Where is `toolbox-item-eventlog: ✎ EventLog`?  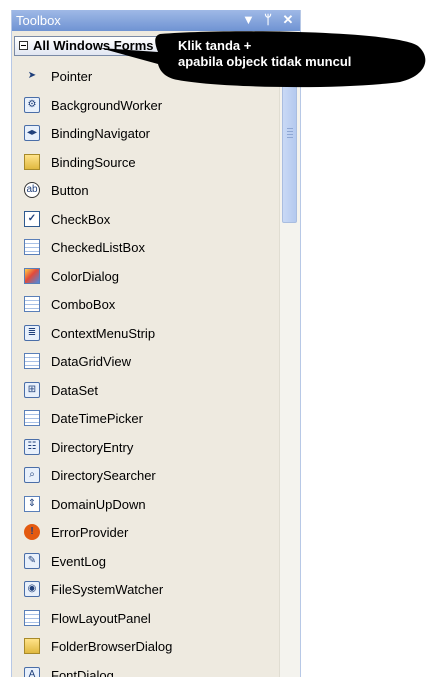
toolbox-item-eventlog: ✎ EventLog is located at coordinates (145, 561).